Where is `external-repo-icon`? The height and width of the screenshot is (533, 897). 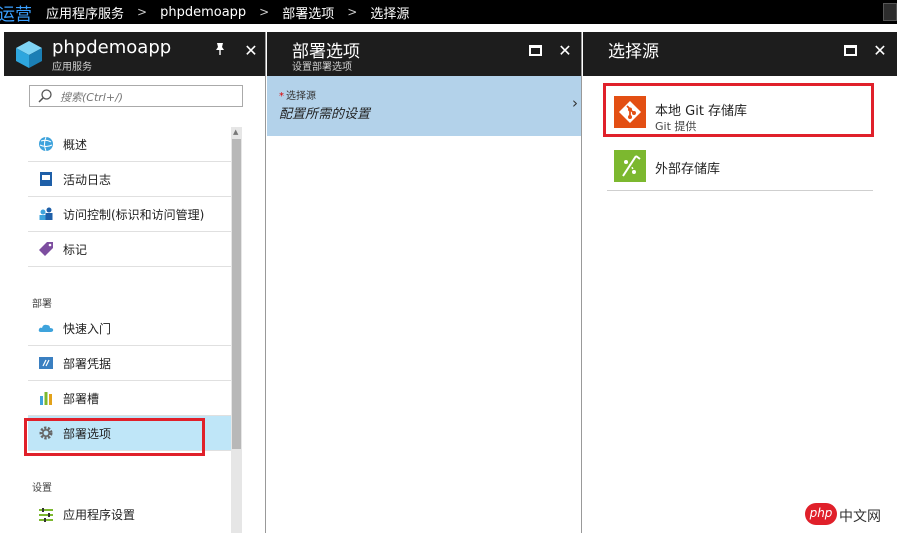
external-repo-icon is located at coordinates (630, 166).